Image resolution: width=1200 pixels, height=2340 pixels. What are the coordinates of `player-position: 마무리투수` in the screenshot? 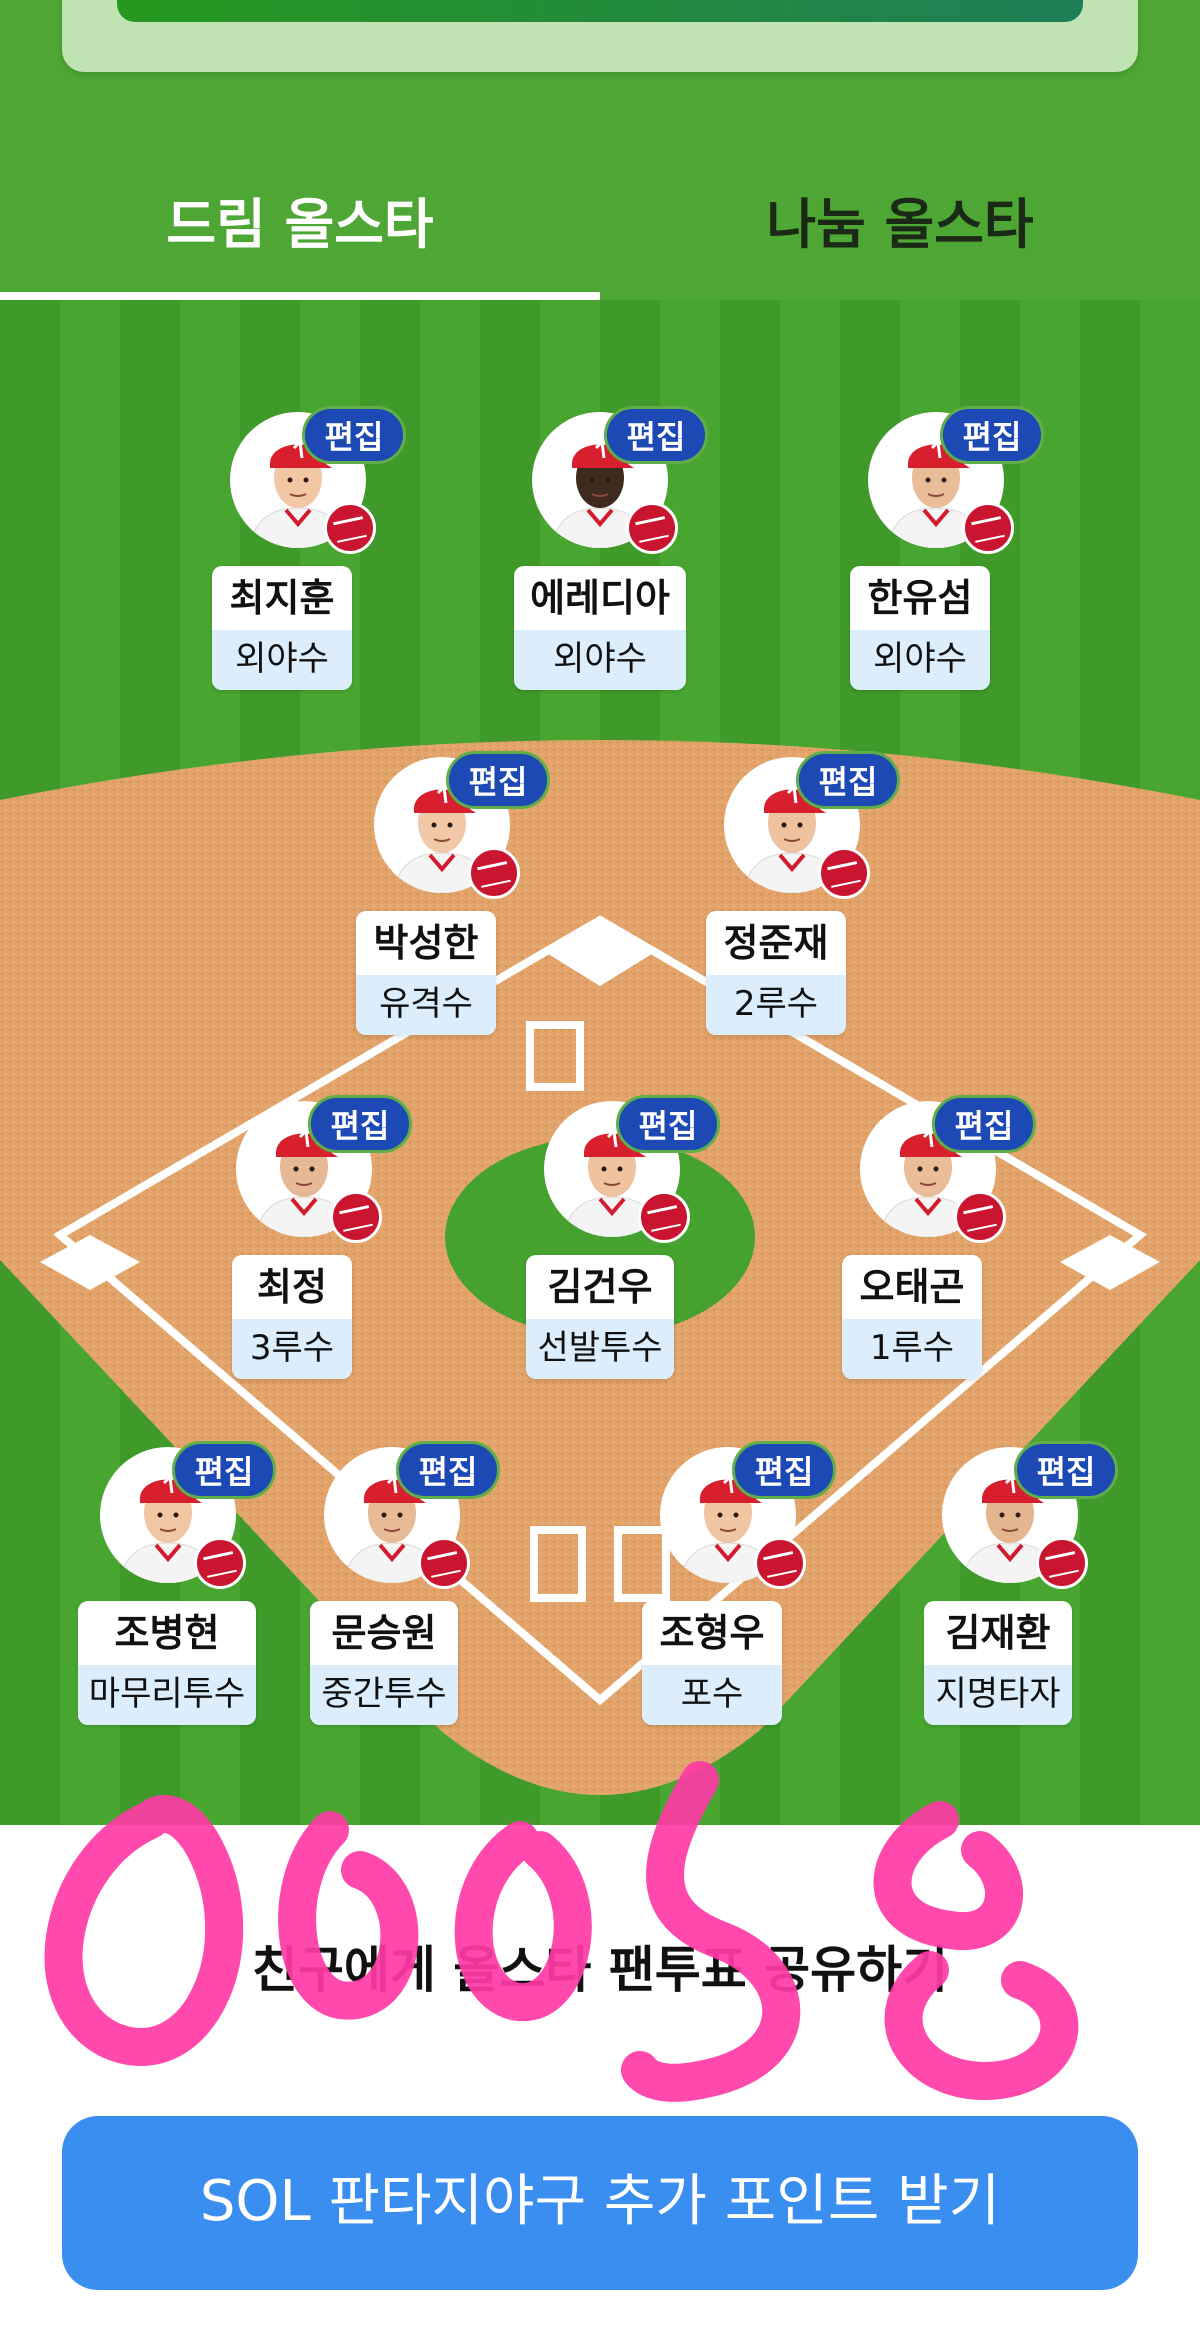 It's located at (167, 1695).